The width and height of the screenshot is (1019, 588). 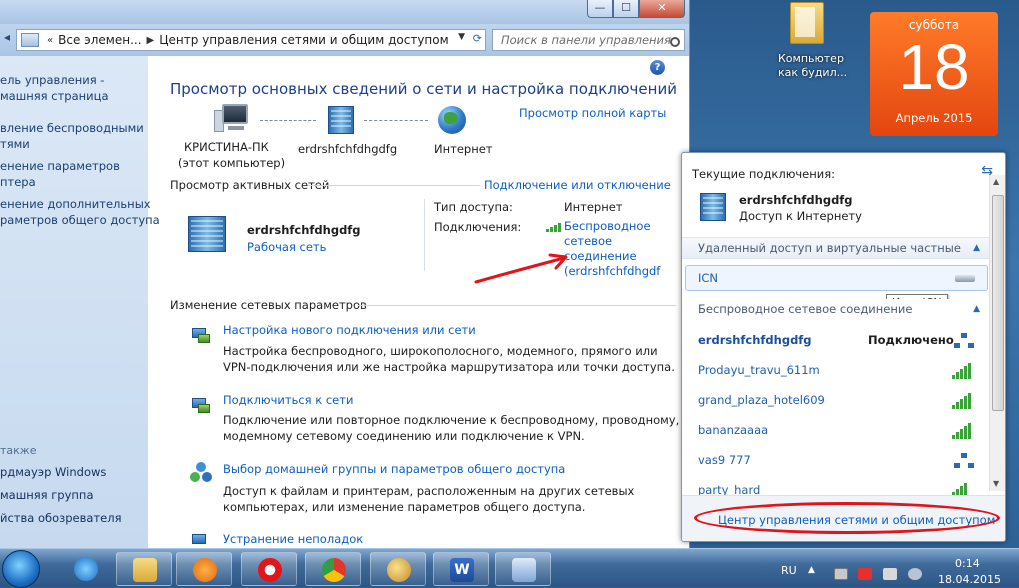 I want to click on scroll-up-icon: ▲, so click(x=996, y=181).